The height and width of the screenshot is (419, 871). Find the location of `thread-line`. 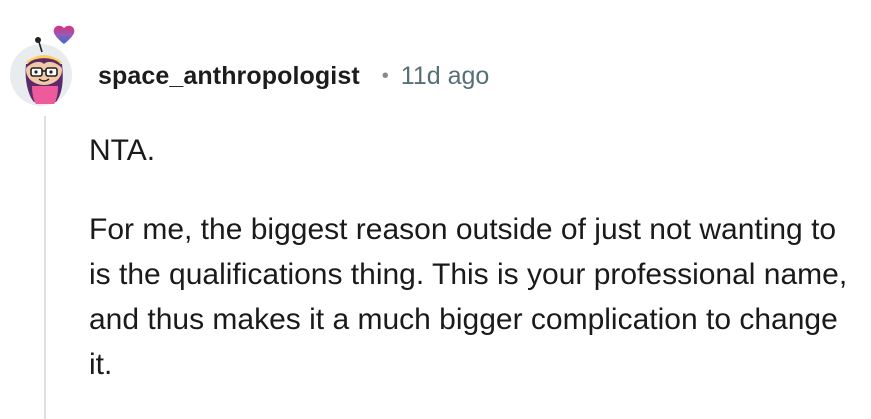

thread-line is located at coordinates (45, 267).